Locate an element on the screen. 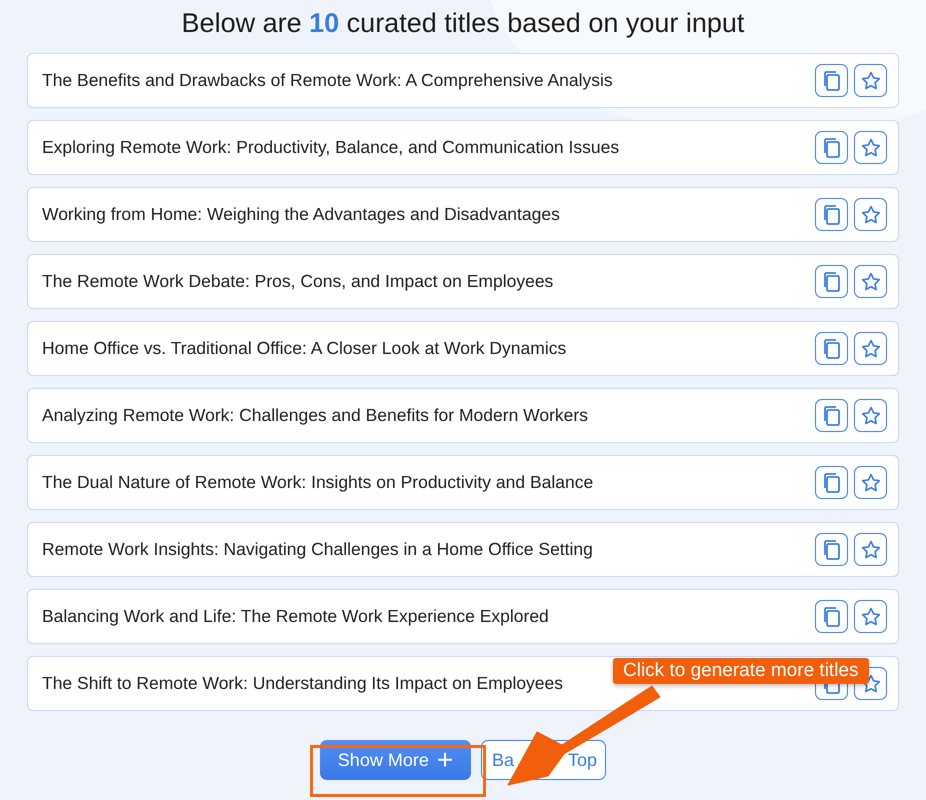  title-text: The Shift to Remote Work: Understanding Its Impact on Employees is located at coordinates (303, 683).